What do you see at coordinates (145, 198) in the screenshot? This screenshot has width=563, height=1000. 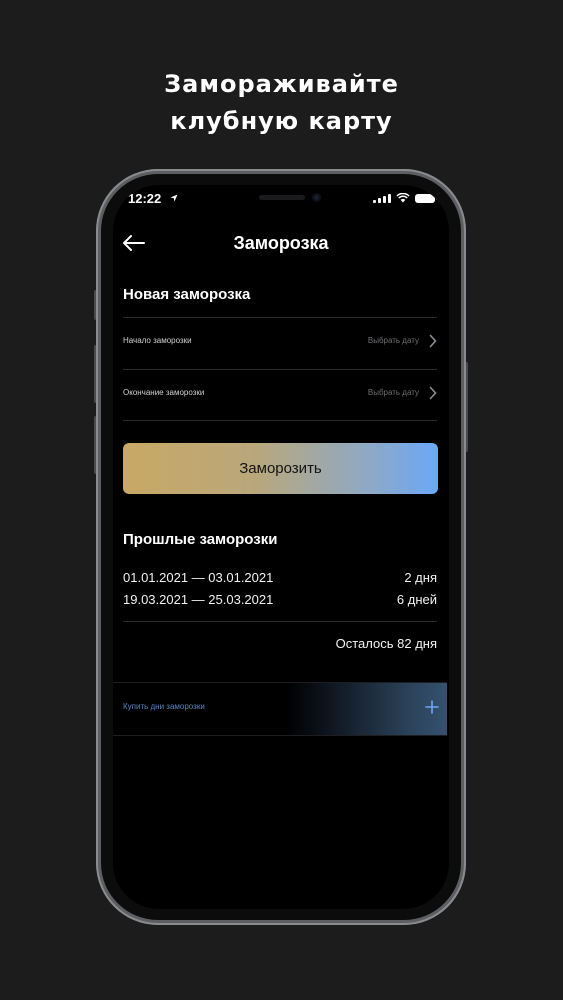 I see `status-time: 12:22` at bounding box center [145, 198].